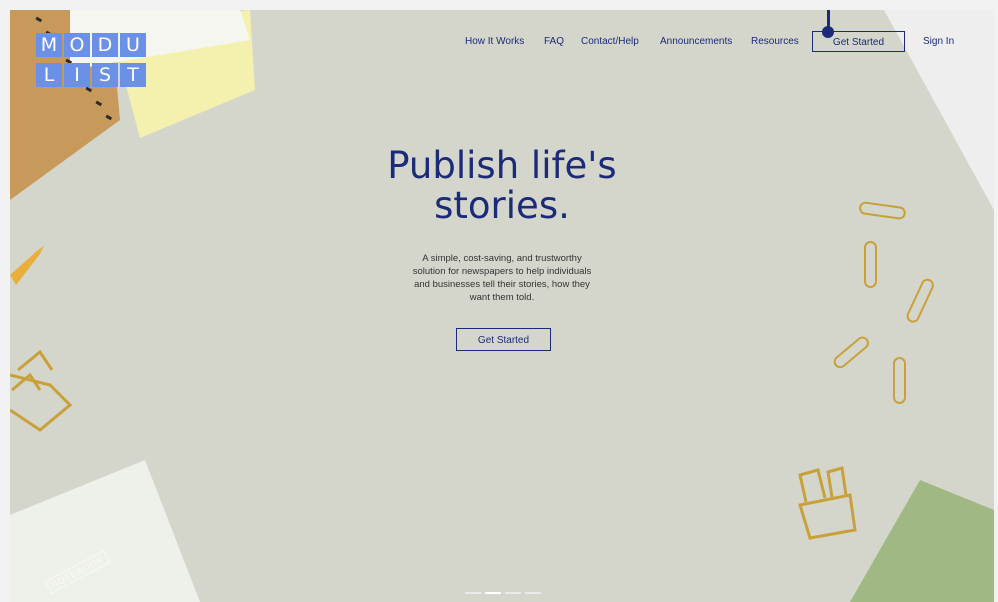 This screenshot has height=602, width=998. I want to click on logo-letter: L, so click(49, 75).